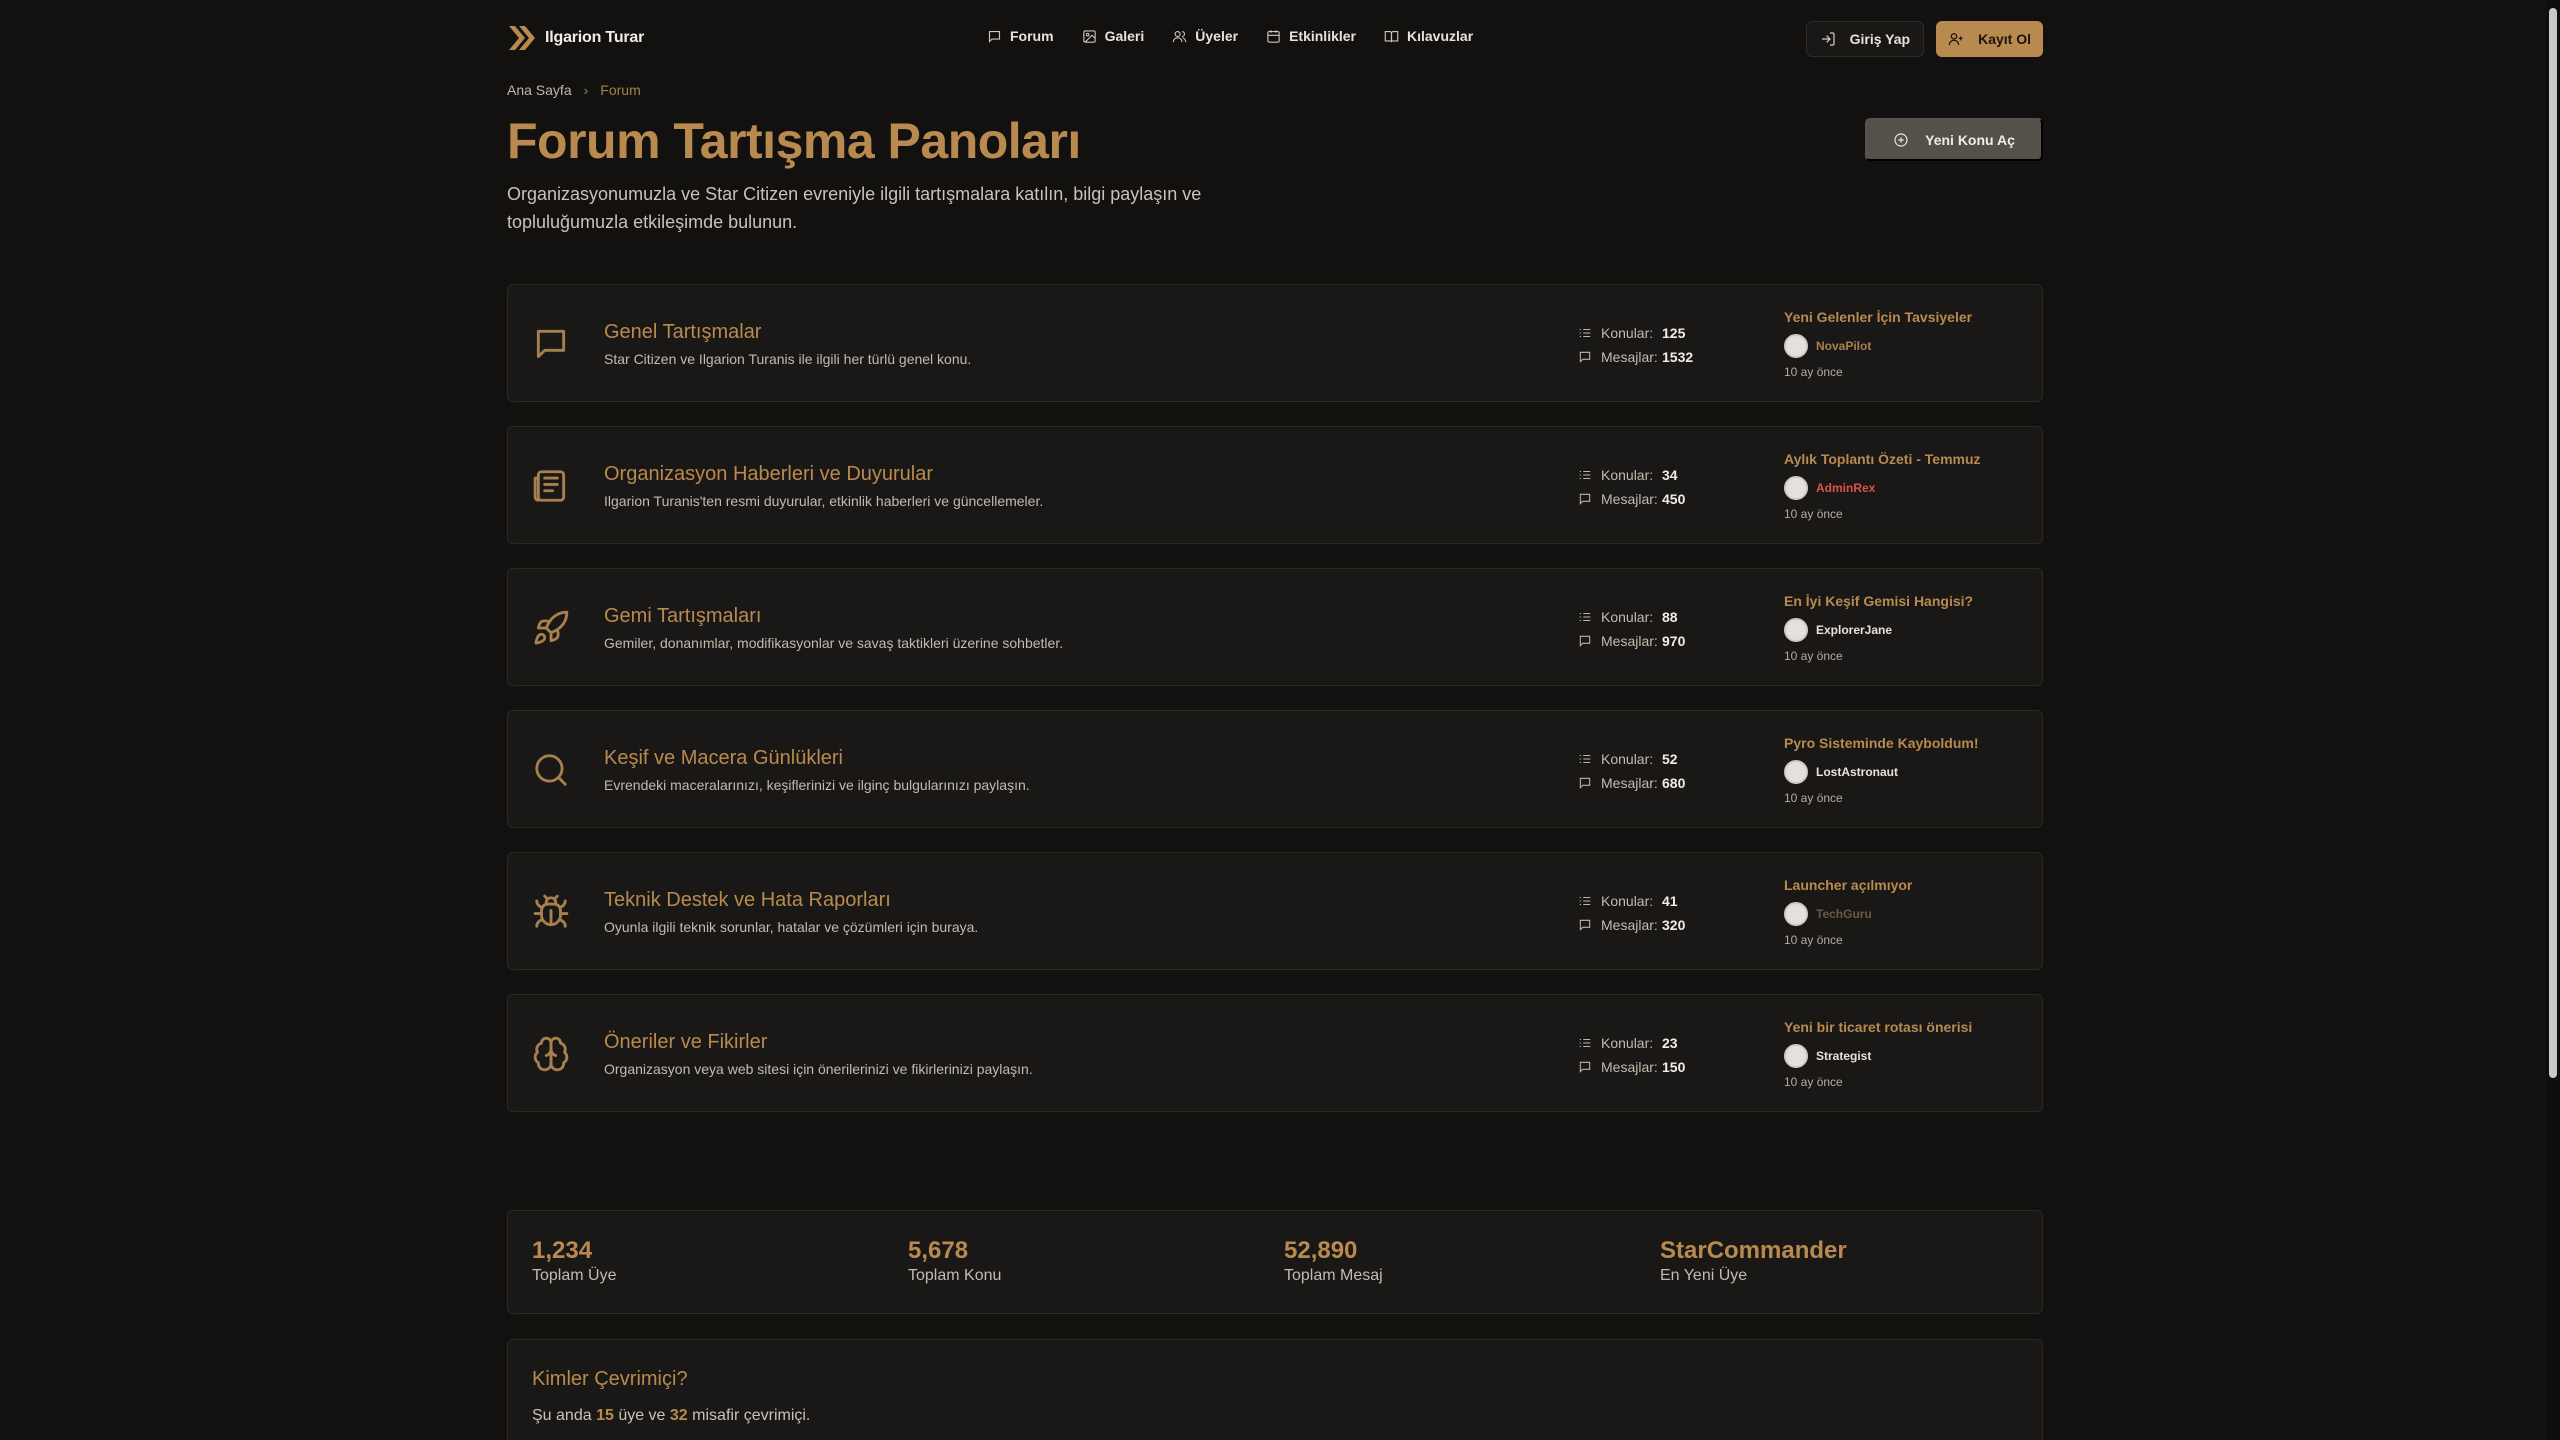 The height and width of the screenshot is (1440, 2560). I want to click on username: Strategist, so click(1843, 1056).